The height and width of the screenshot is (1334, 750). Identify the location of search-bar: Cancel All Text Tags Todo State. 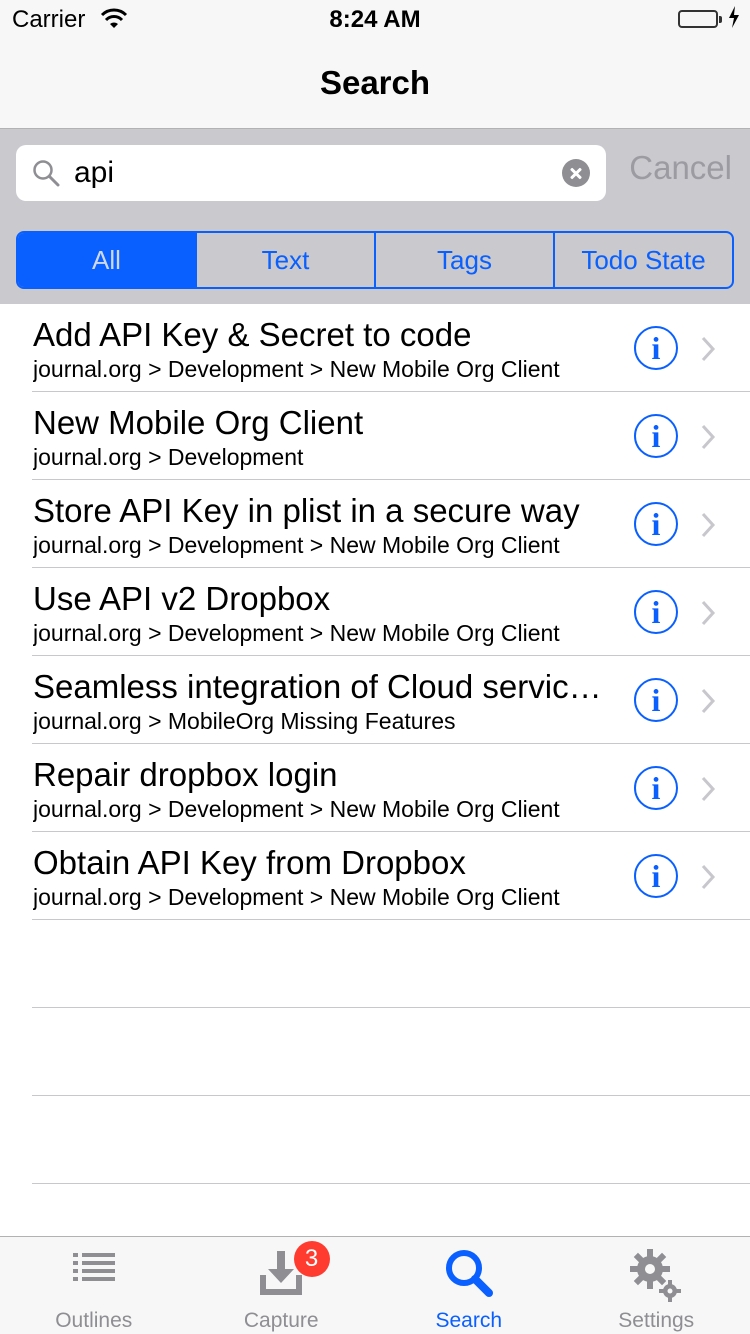
(375, 216).